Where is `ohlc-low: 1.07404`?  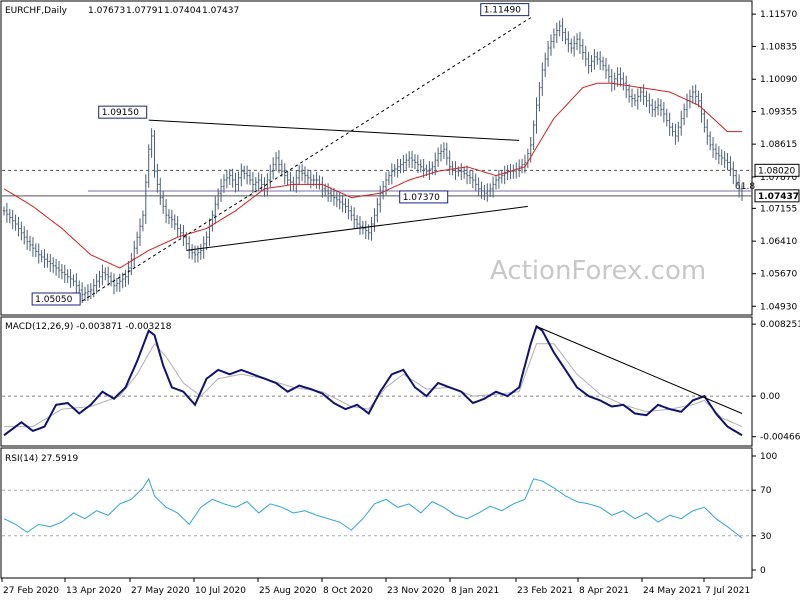 ohlc-low: 1.07404 is located at coordinates (182, 11).